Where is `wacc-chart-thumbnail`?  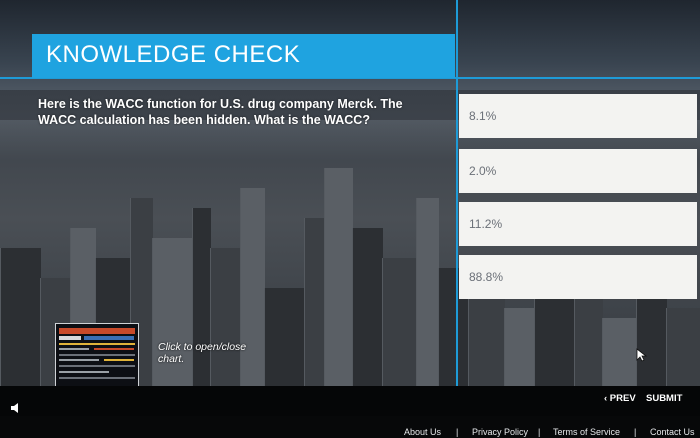 wacc-chart-thumbnail is located at coordinates (97, 355).